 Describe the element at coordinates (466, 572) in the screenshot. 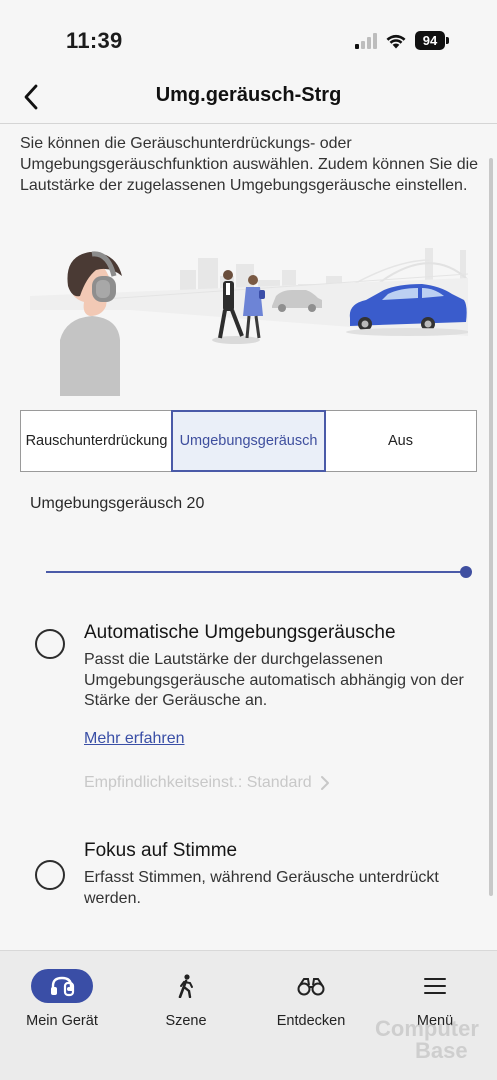

I see `slider-thumb` at that location.